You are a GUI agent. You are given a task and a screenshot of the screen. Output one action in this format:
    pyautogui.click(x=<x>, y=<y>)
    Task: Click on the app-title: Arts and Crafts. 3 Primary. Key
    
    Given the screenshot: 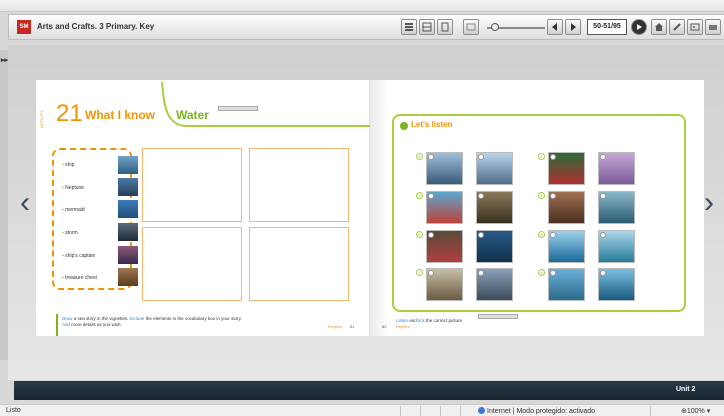 What is the action you would take?
    pyautogui.click(x=96, y=26)
    